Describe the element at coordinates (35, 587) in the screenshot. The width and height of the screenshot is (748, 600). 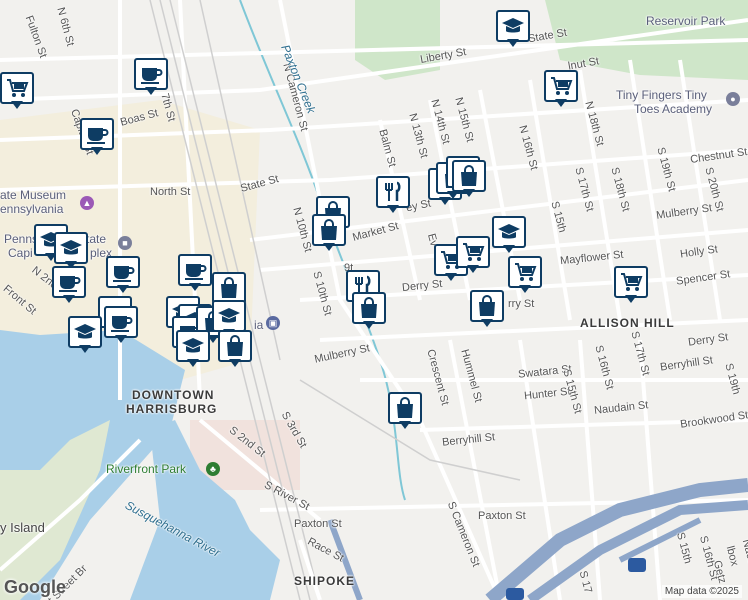
I see `google-logo: Google` at that location.